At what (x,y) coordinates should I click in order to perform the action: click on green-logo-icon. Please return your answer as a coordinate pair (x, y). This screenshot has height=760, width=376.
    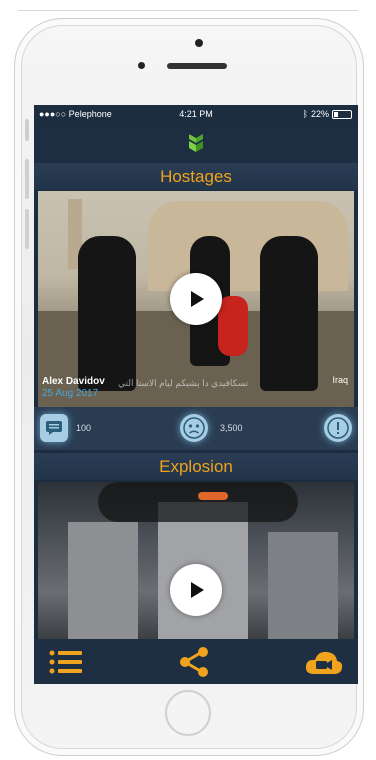
    Looking at the image, I should click on (196, 143).